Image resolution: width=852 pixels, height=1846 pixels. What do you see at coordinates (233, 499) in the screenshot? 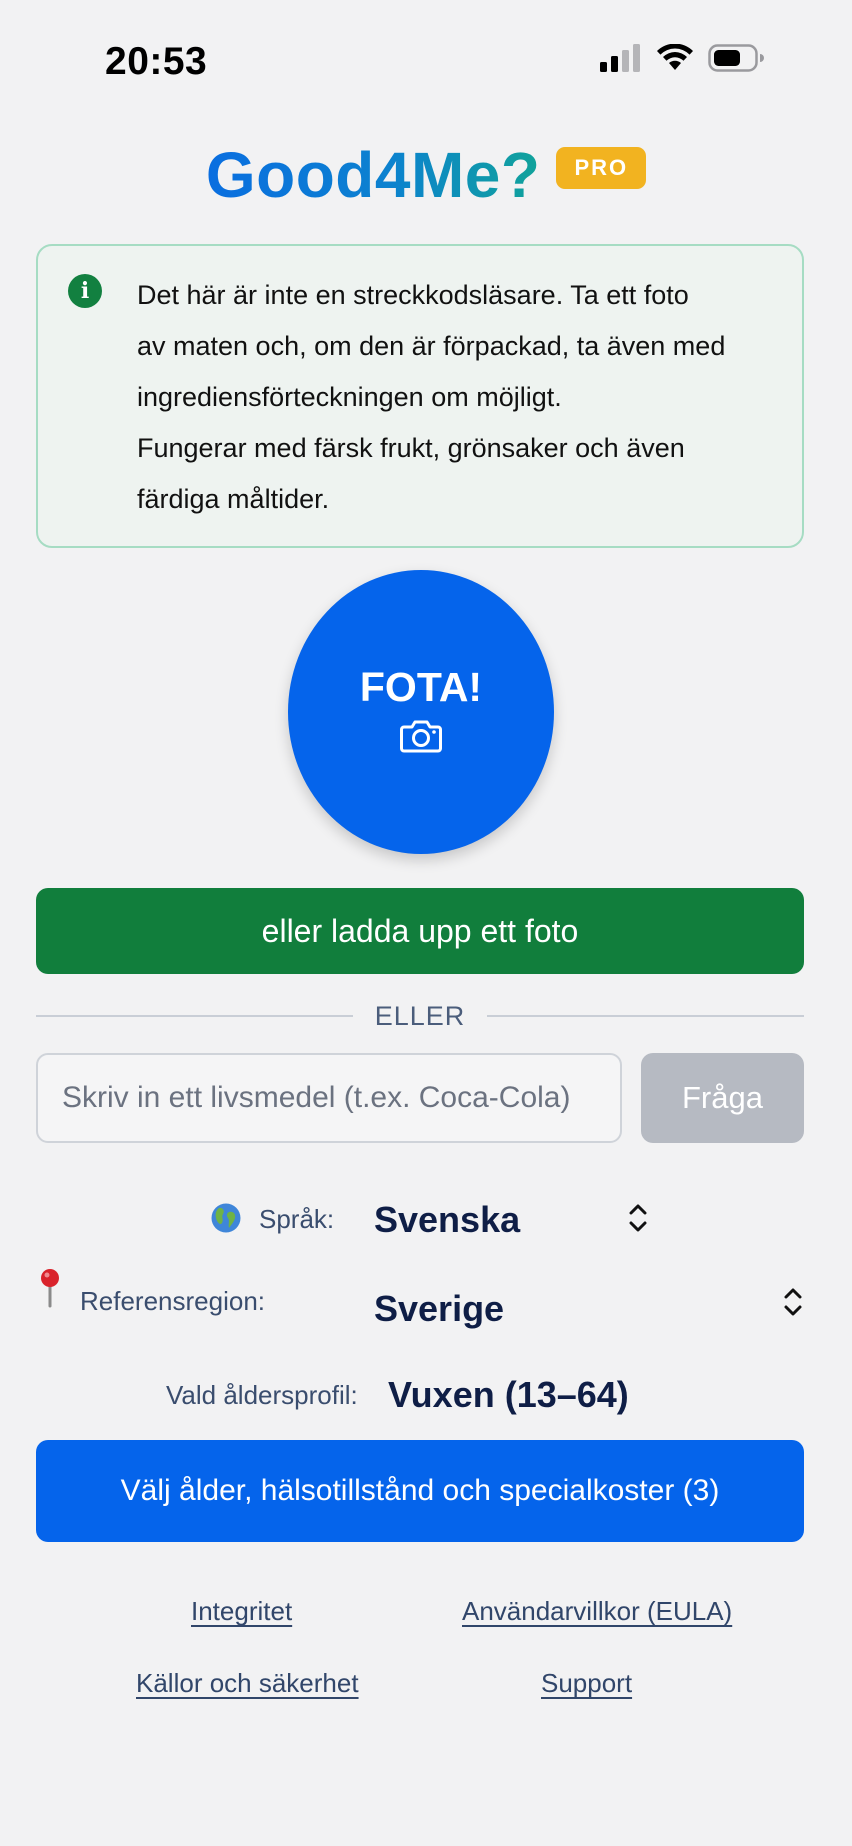
I see `info-line: färdiga måltider.` at bounding box center [233, 499].